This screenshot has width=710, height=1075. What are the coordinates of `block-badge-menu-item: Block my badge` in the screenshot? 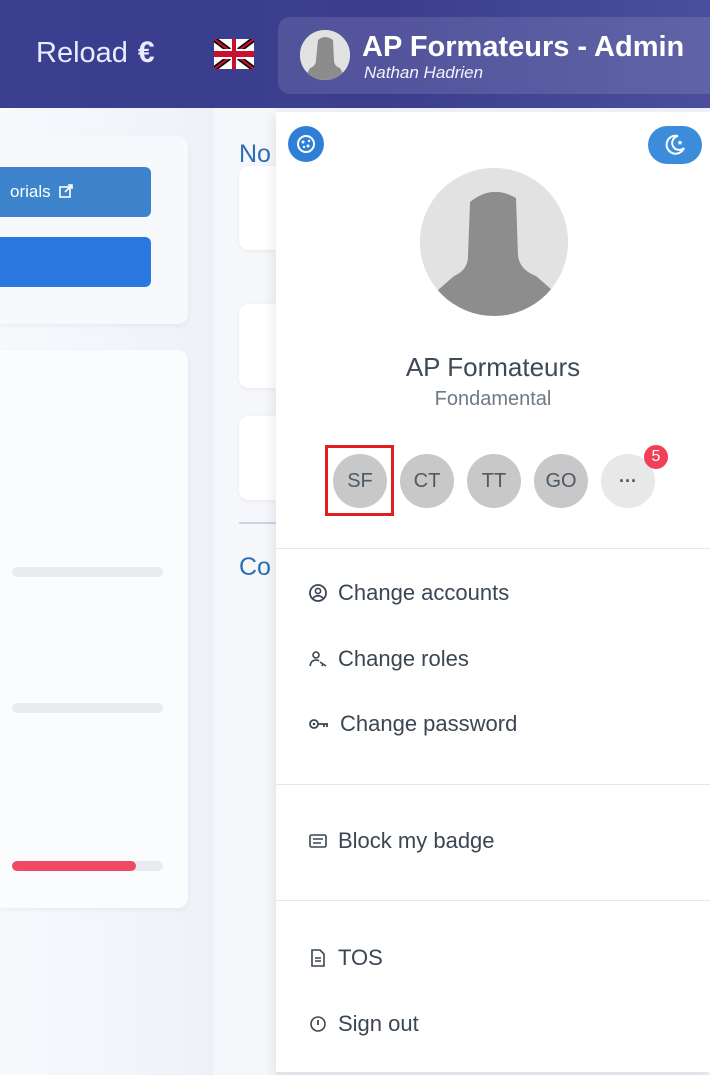 It's located at (401, 841).